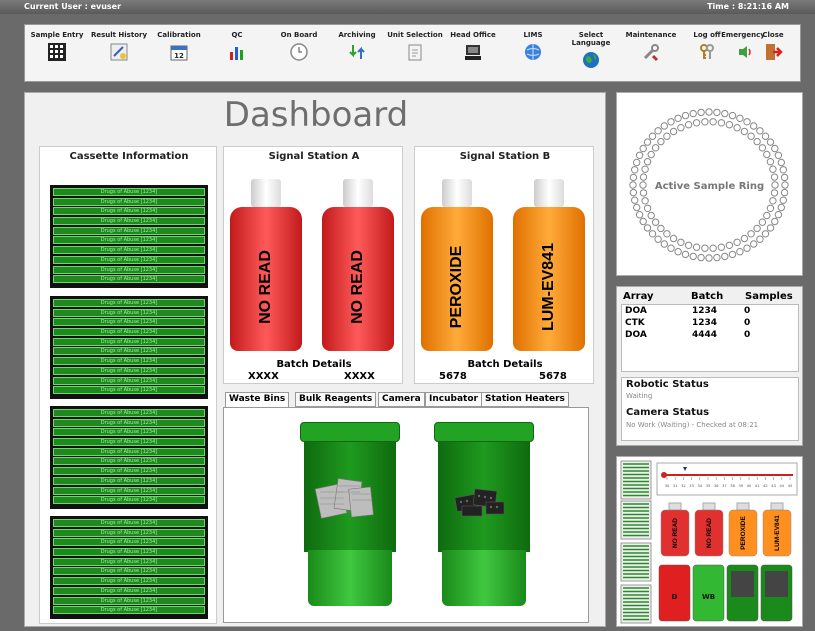 This screenshot has height=631, width=815. Describe the element at coordinates (769, 296) in the screenshot. I see `samples-header: Samples` at that location.